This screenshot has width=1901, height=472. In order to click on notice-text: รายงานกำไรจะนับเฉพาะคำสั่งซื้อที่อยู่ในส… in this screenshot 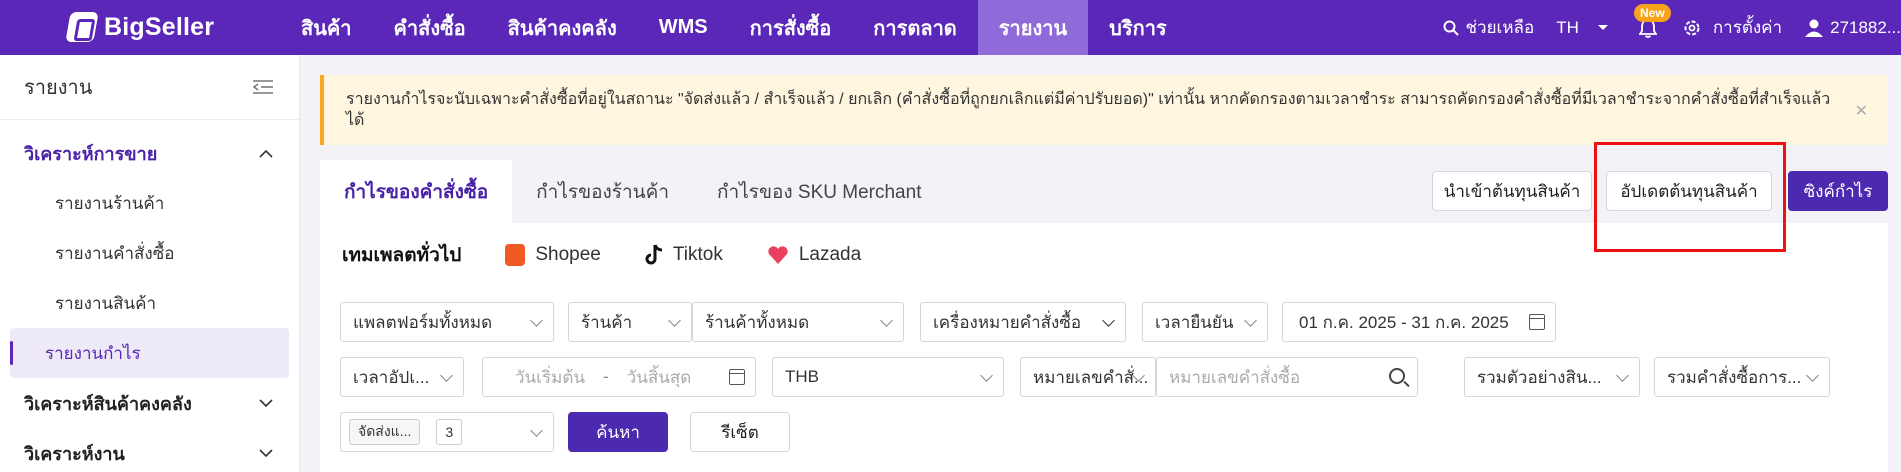, I will do `click(1088, 110)`.